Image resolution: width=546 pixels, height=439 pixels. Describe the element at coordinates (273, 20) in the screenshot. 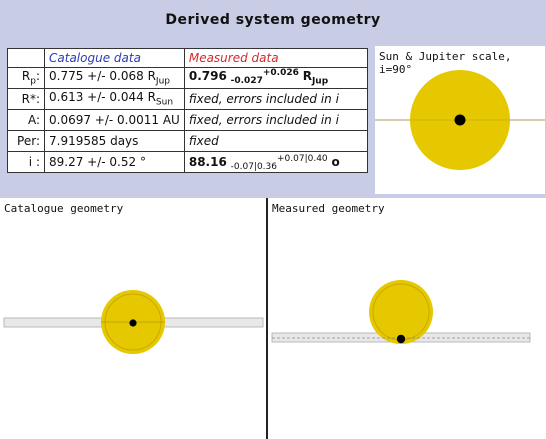

I see `page-title: Derived system geometry` at that location.